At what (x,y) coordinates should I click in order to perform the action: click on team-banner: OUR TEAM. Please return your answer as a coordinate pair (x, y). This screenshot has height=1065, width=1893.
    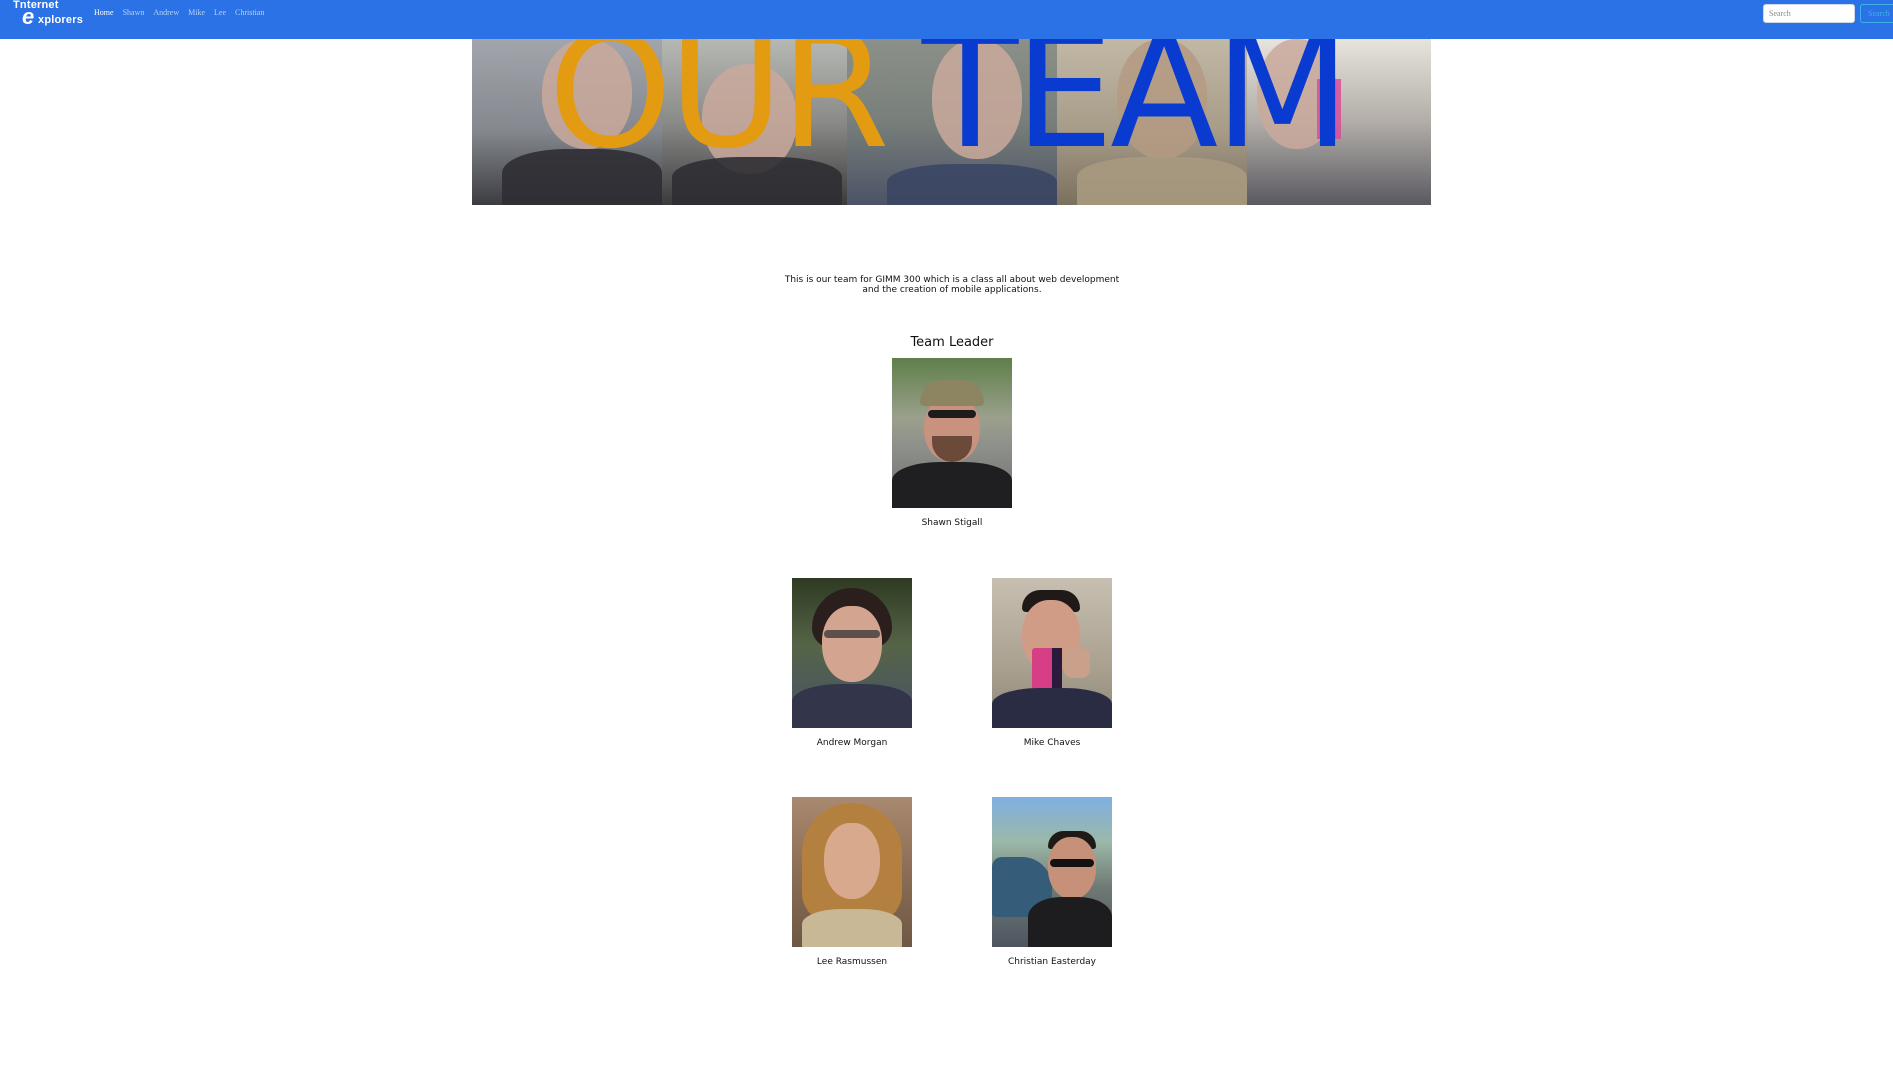
    Looking at the image, I should click on (951, 122).